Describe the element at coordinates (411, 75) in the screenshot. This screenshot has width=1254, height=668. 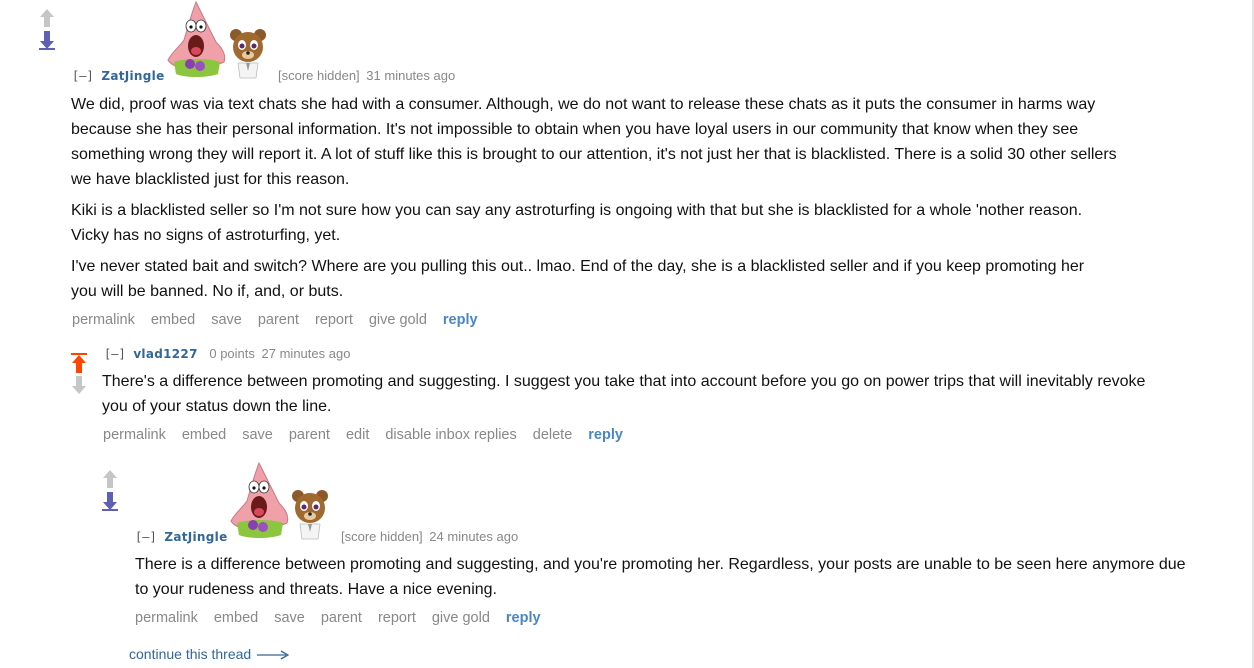
I see `timestamp: 31 minutes ago` at that location.